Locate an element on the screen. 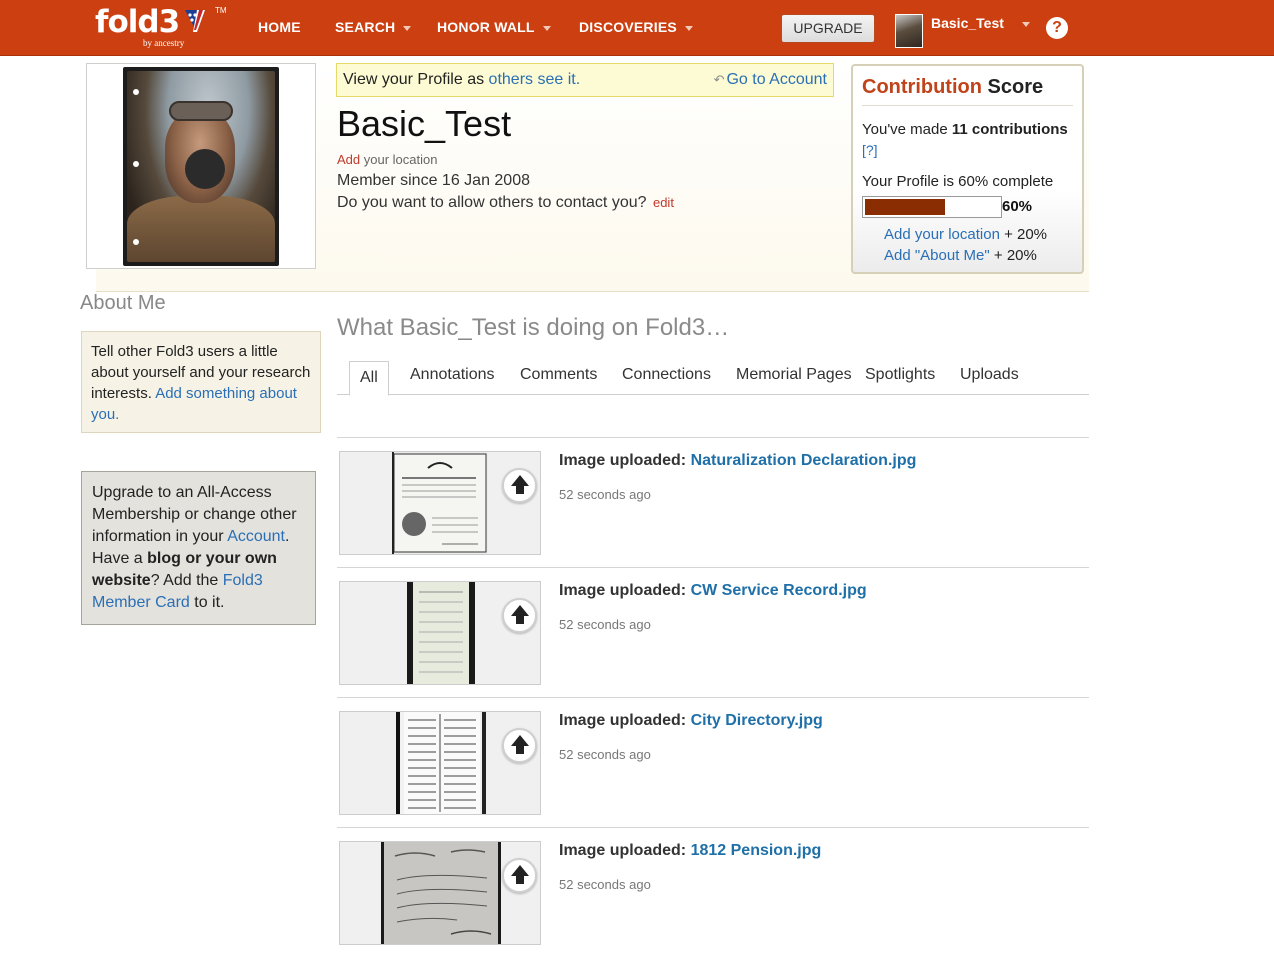 The width and height of the screenshot is (1274, 953). add-location: Add your location is located at coordinates (387, 159).